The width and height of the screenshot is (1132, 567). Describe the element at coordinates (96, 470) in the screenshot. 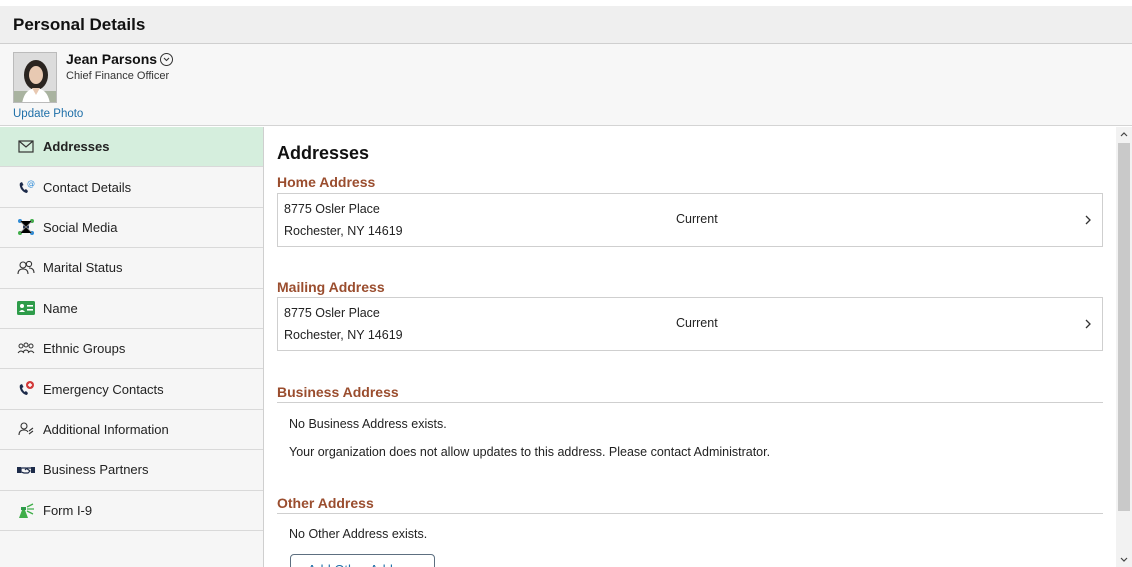

I see `sidebar-item-label: Business Partners` at that location.